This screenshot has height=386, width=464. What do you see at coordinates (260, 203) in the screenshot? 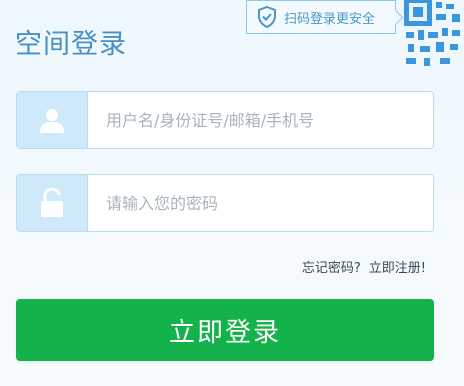
I see `password-input` at bounding box center [260, 203].